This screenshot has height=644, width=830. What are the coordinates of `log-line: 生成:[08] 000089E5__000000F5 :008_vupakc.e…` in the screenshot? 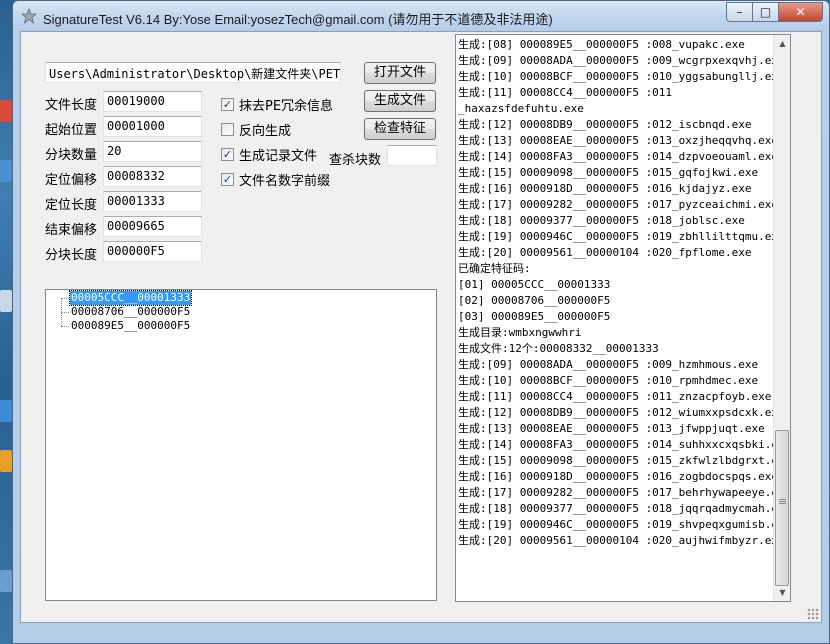 It's located at (601, 44).